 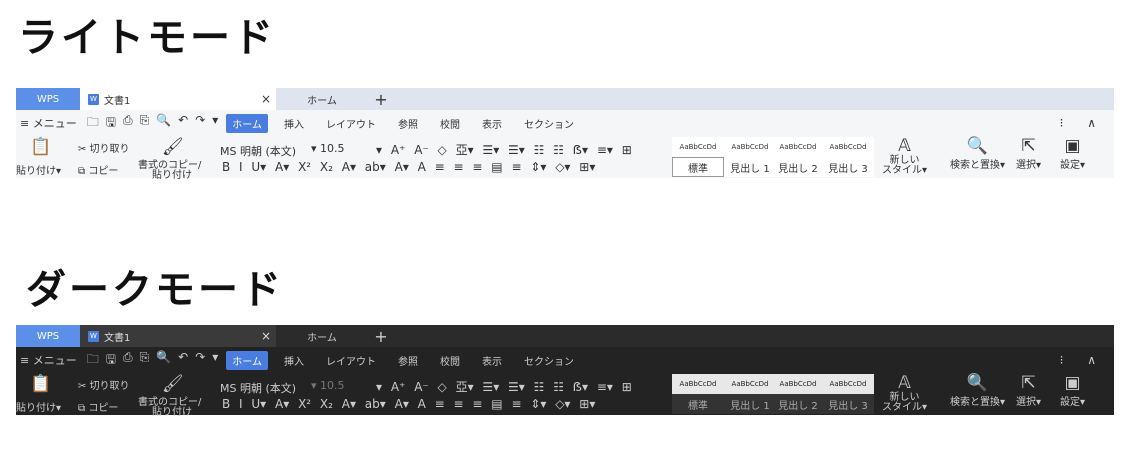 What do you see at coordinates (1028, 146) in the screenshot?
I see `cursor-icon: ⇱` at bounding box center [1028, 146].